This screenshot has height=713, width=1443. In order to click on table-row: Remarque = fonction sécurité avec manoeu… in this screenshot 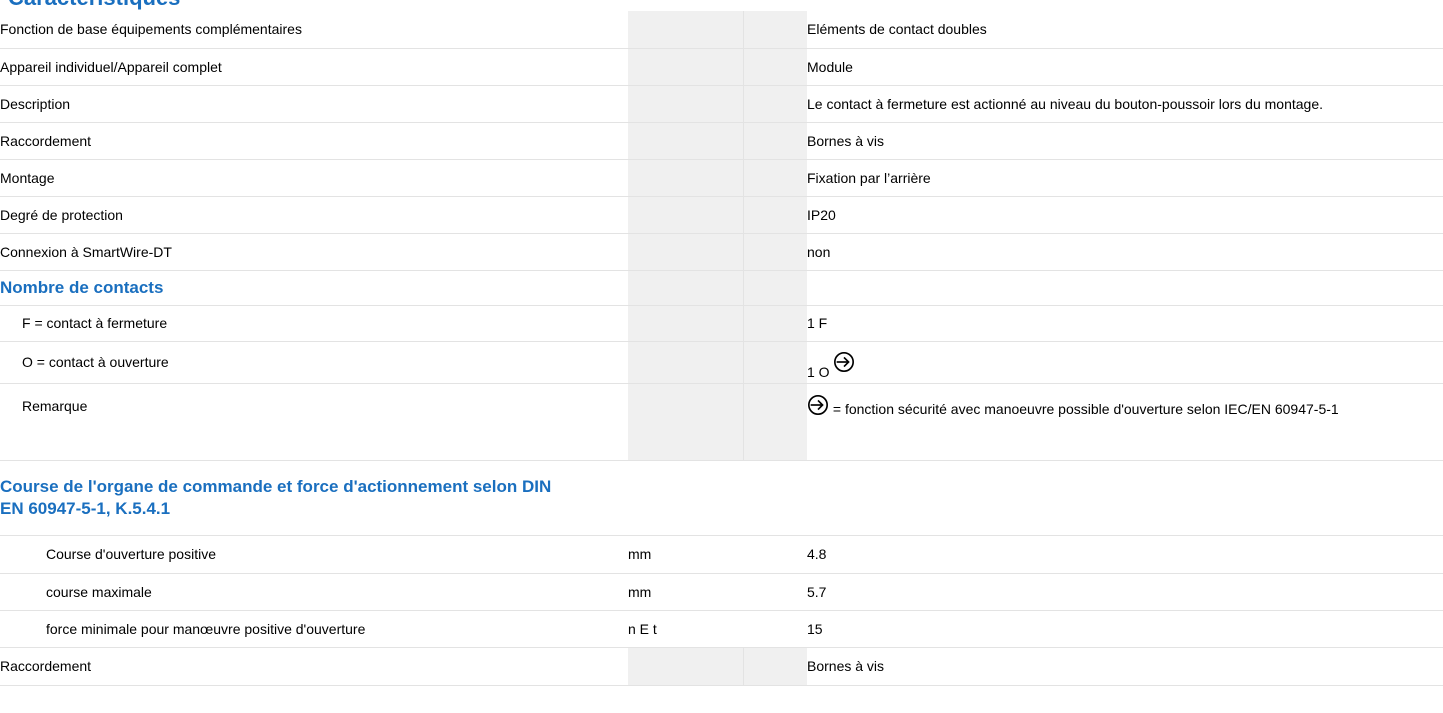, I will do `click(721, 422)`.